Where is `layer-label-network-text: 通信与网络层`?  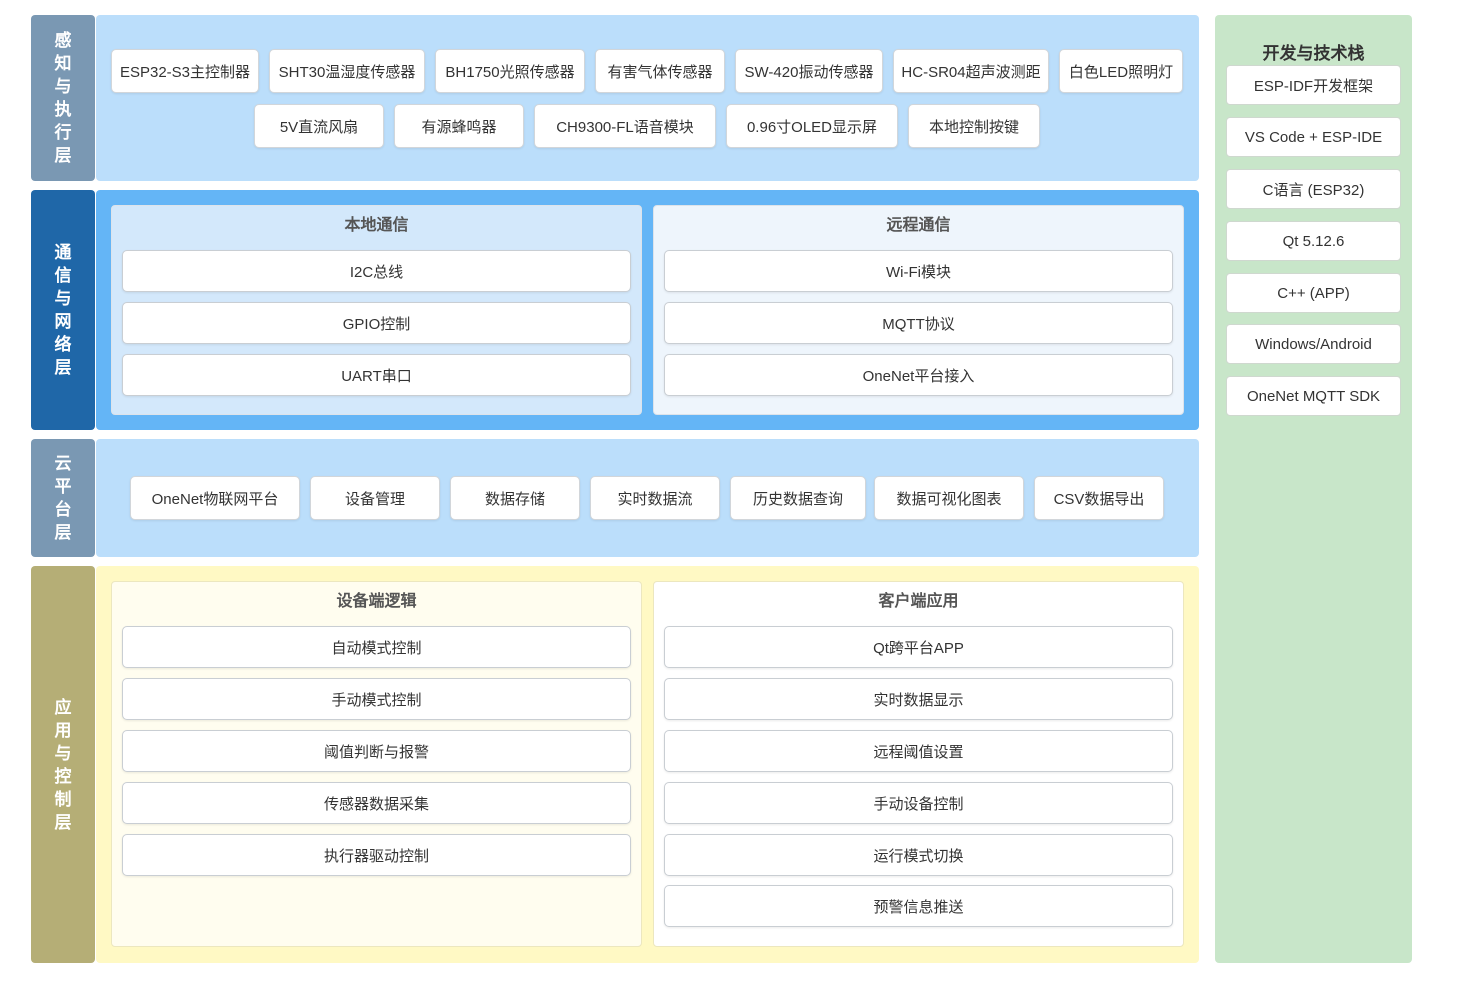 layer-label-network-text: 通信与网络层 is located at coordinates (63, 310).